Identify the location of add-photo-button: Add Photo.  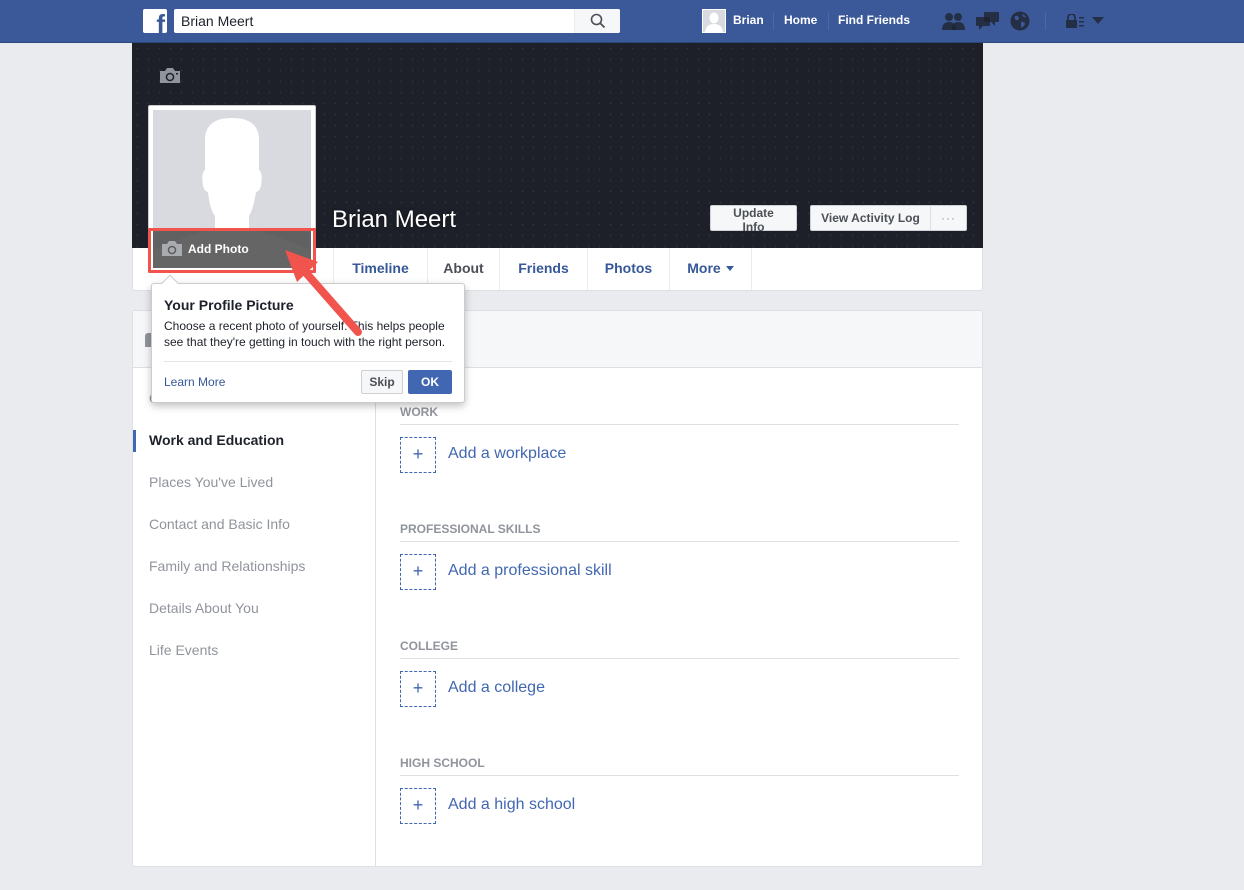
(232, 249).